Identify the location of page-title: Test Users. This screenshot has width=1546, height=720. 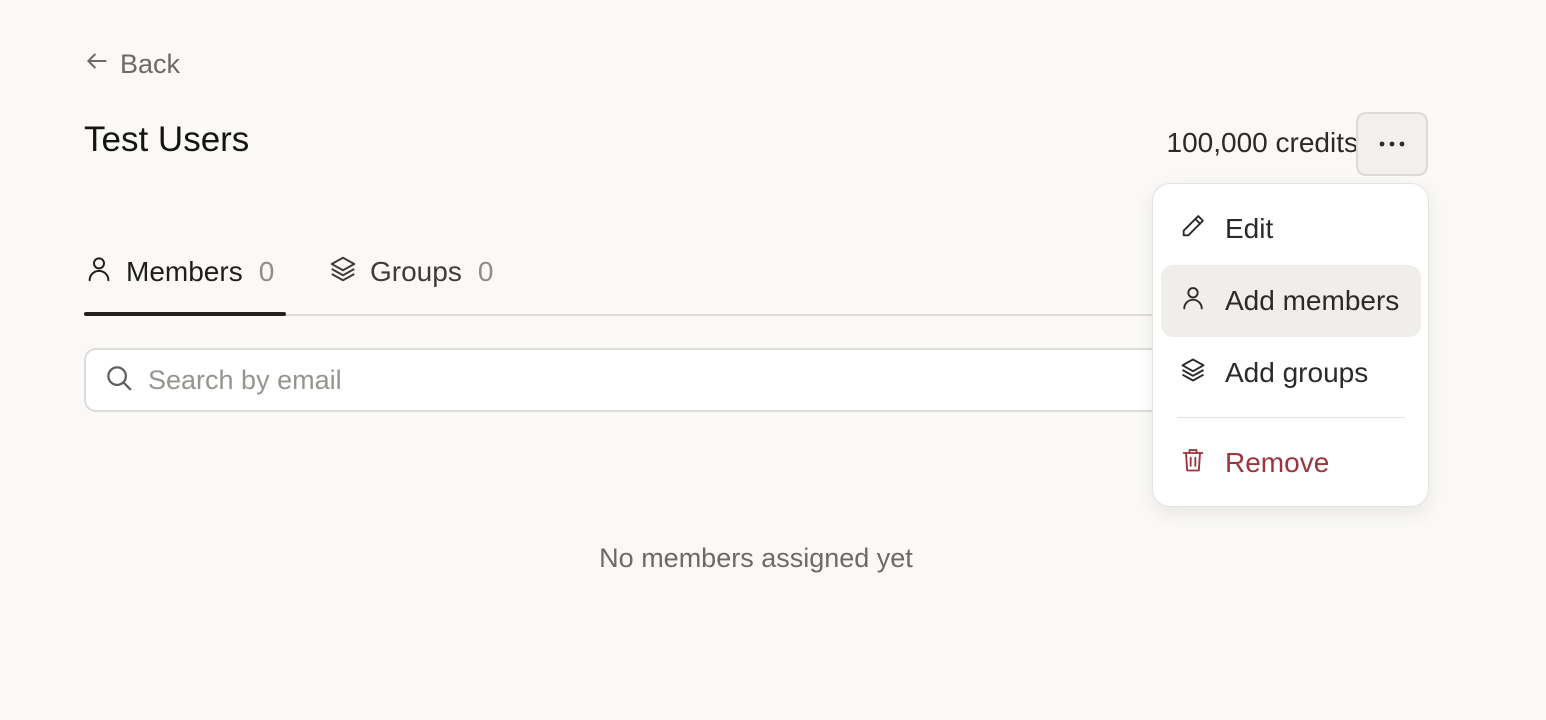
(167, 139).